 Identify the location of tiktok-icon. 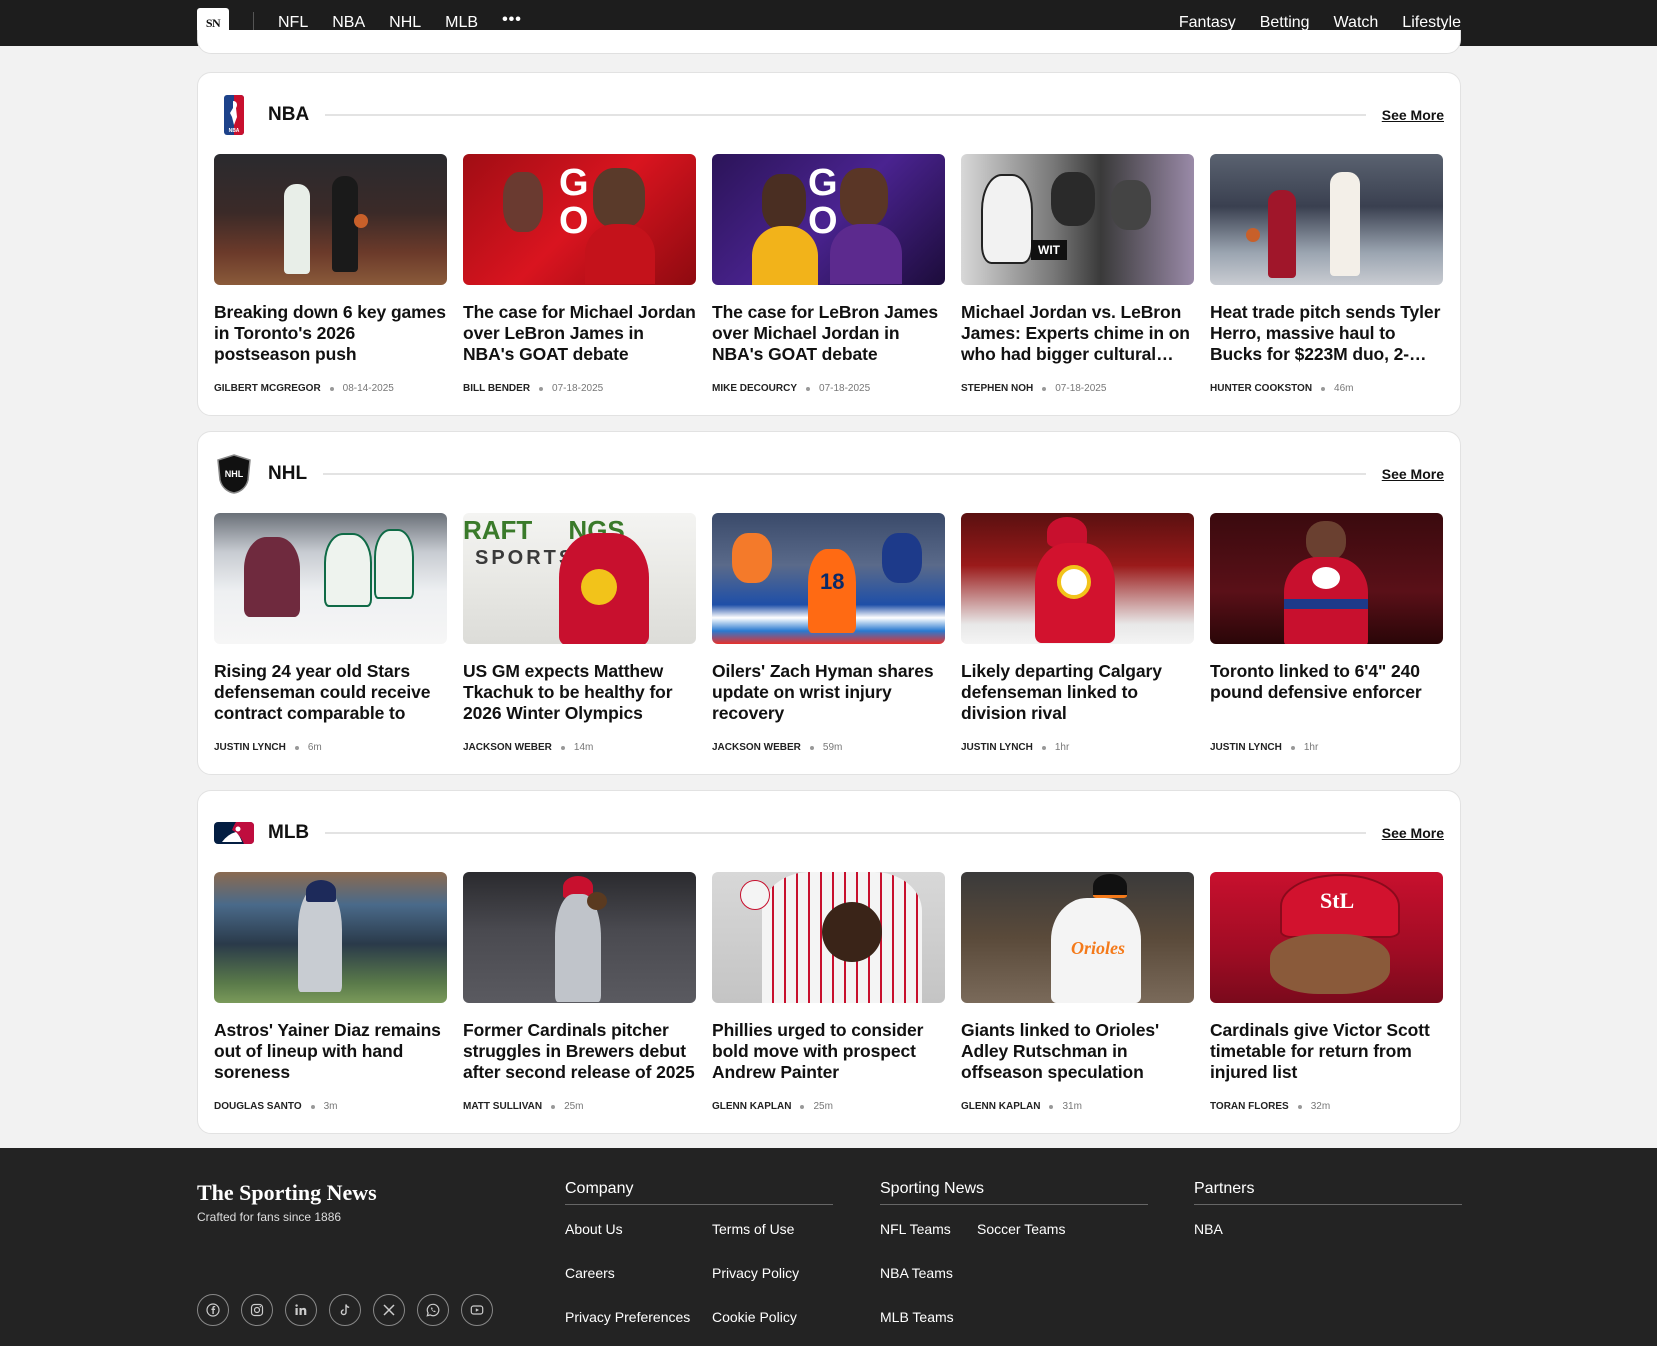
(345, 1310).